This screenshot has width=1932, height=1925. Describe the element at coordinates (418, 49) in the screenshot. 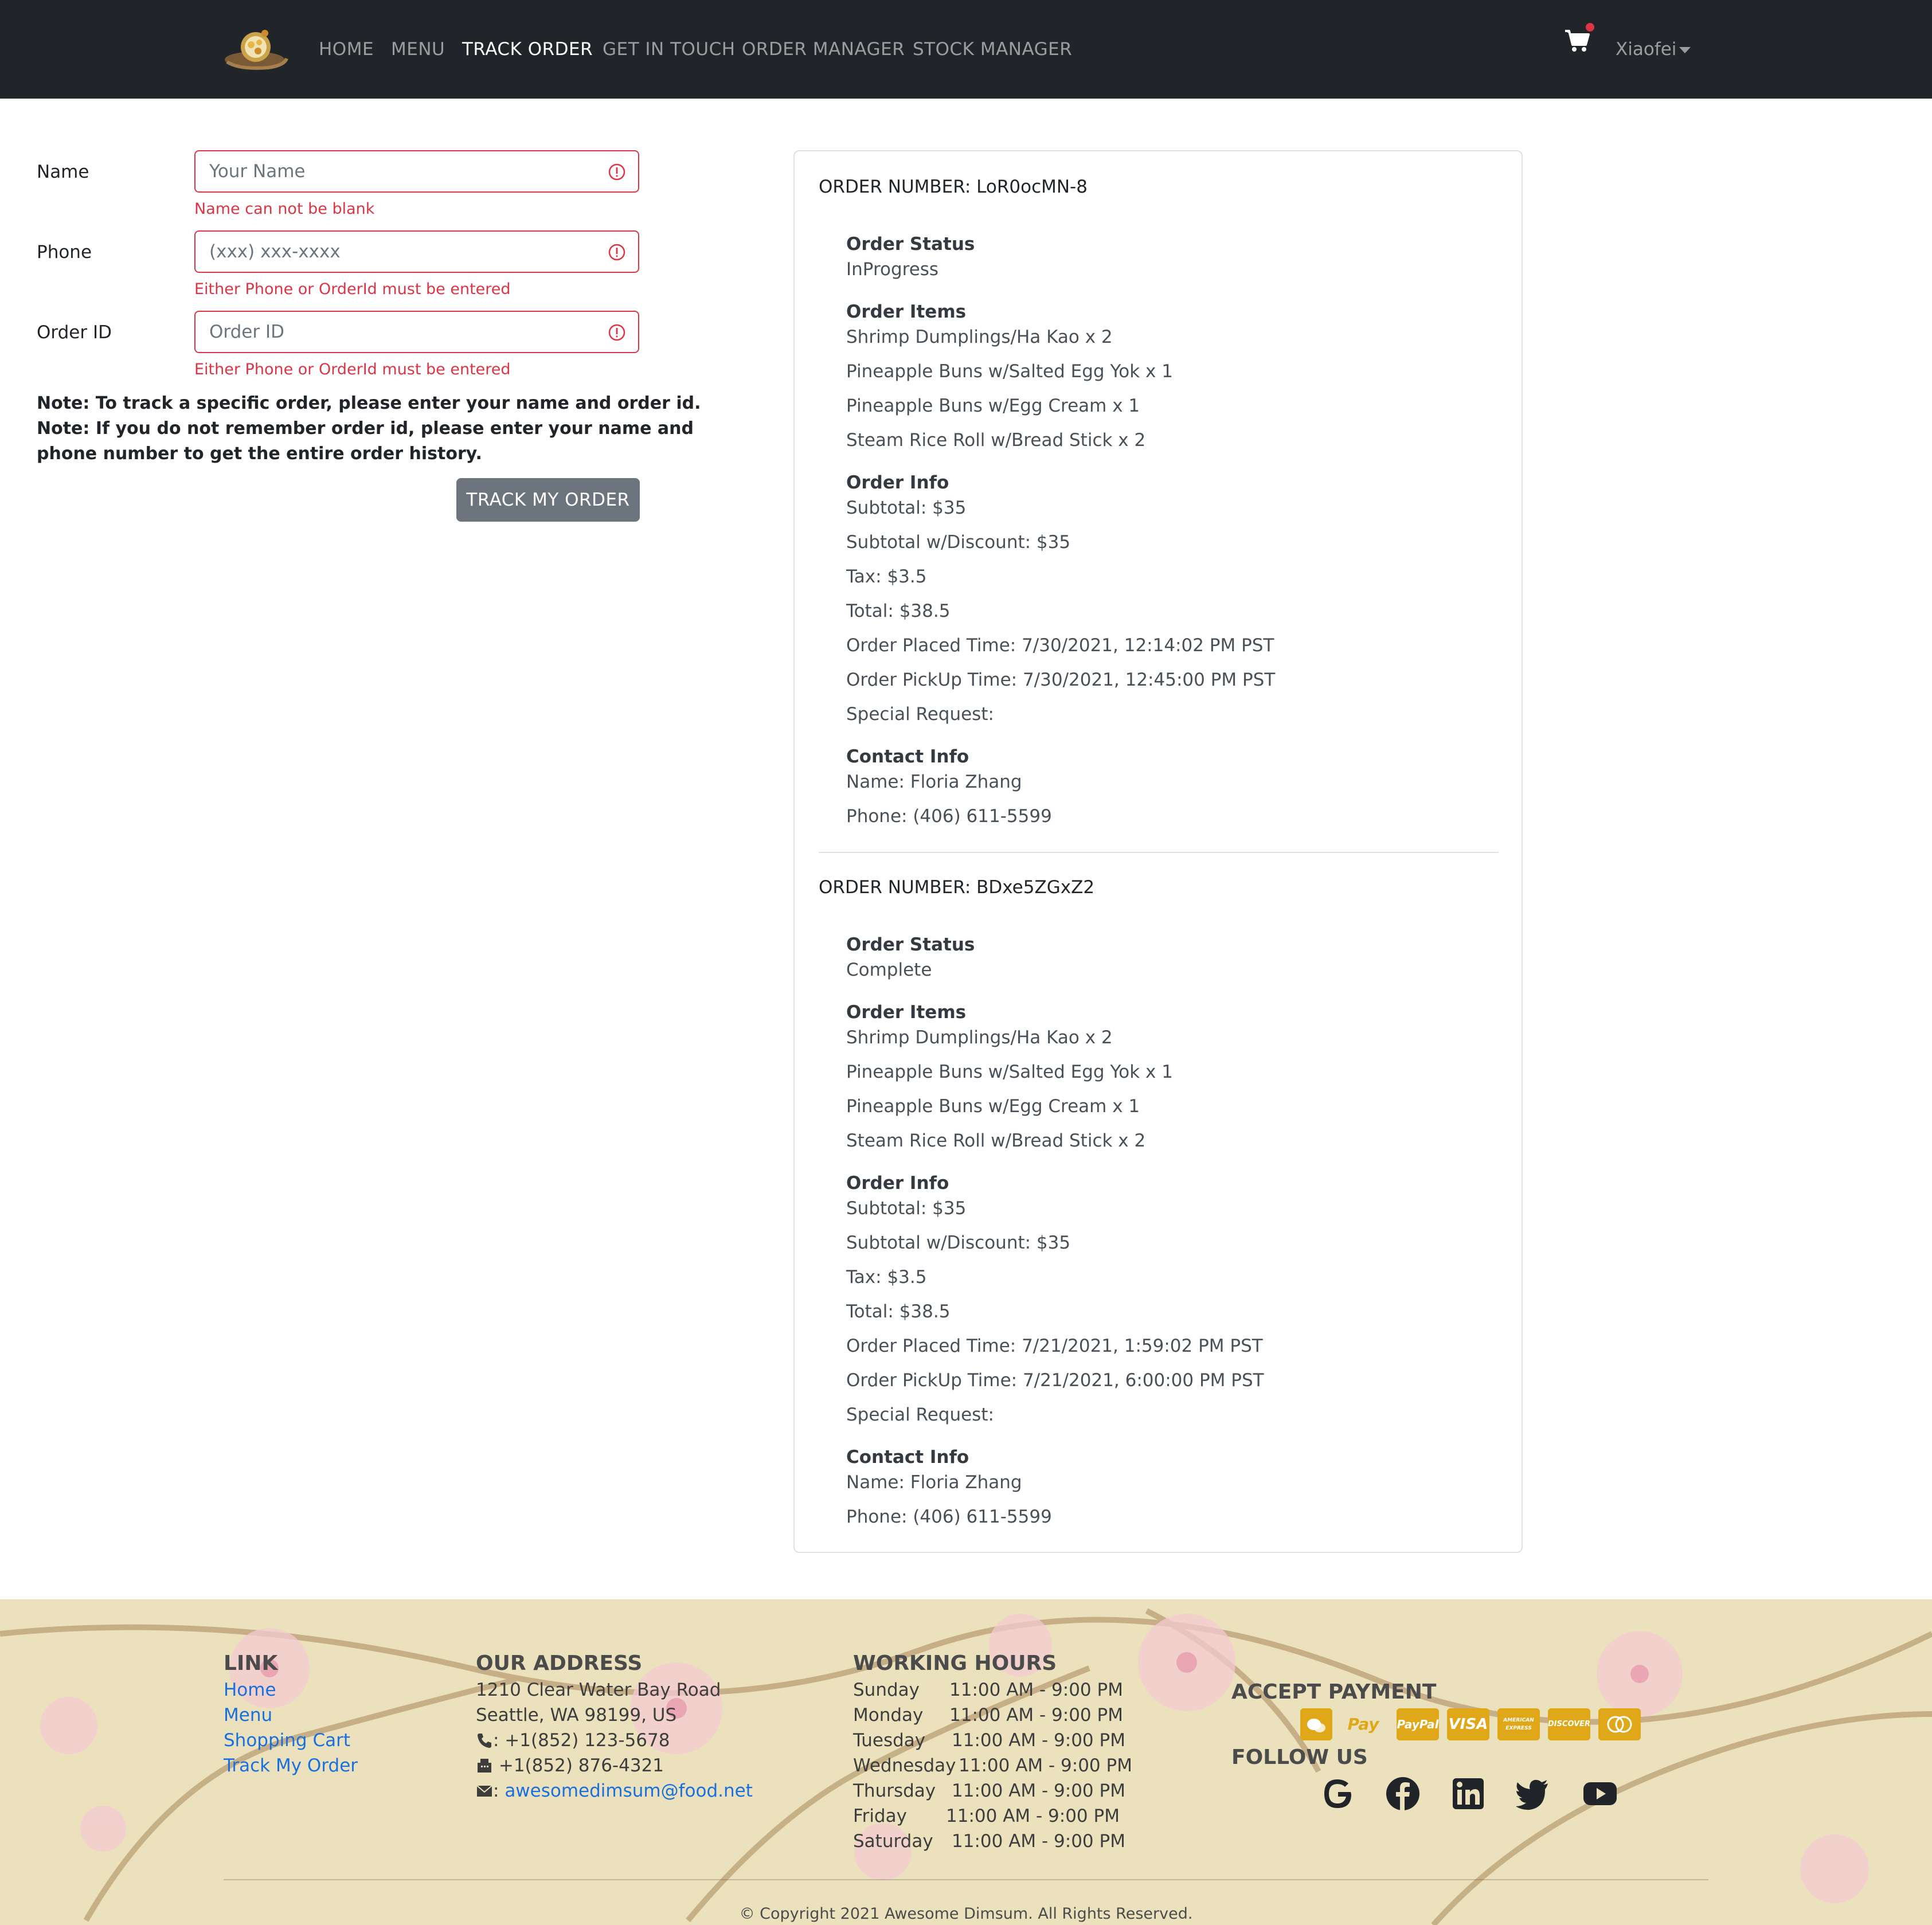

I see `nav-menu: MENU` at that location.